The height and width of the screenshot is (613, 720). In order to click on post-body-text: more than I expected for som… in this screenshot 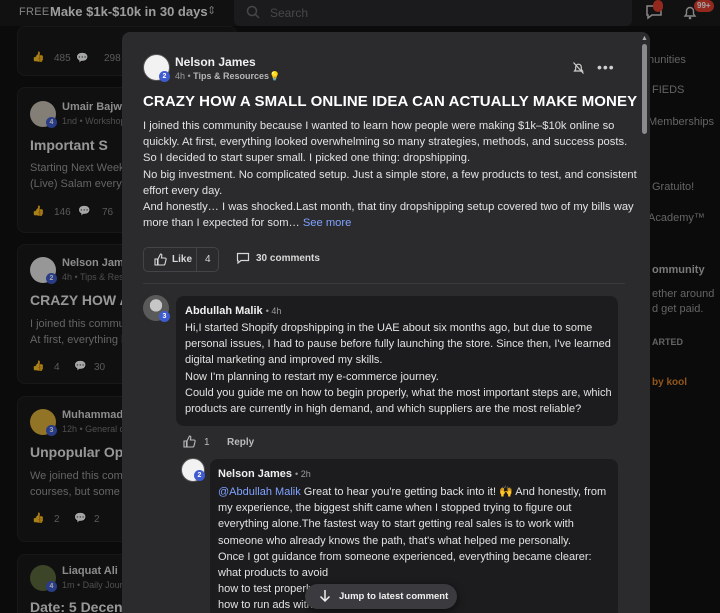, I will do `click(221, 223)`.